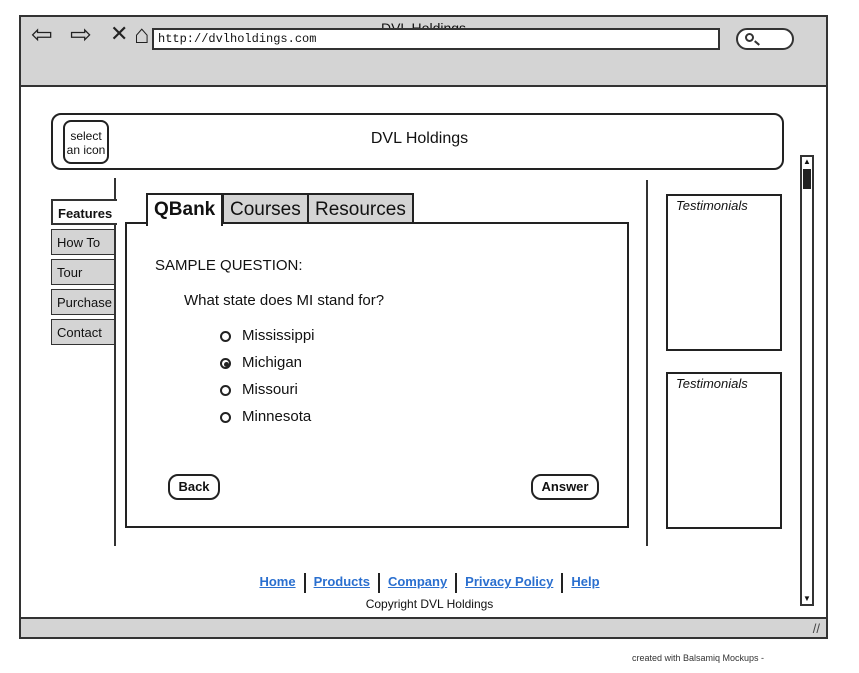 This screenshot has height=673, width=859. Describe the element at coordinates (417, 581) in the screenshot. I see `footer-link-company: Company` at that location.